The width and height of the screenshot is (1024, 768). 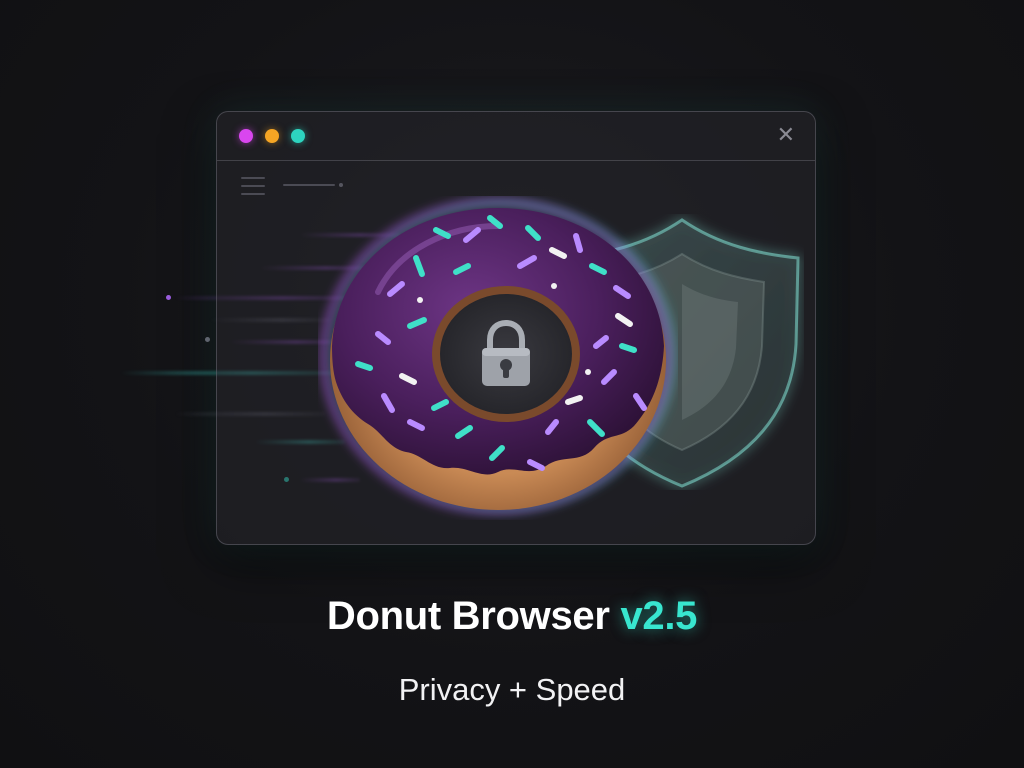 I want to click on app-title: Donut Browser v2.5, so click(x=512, y=616).